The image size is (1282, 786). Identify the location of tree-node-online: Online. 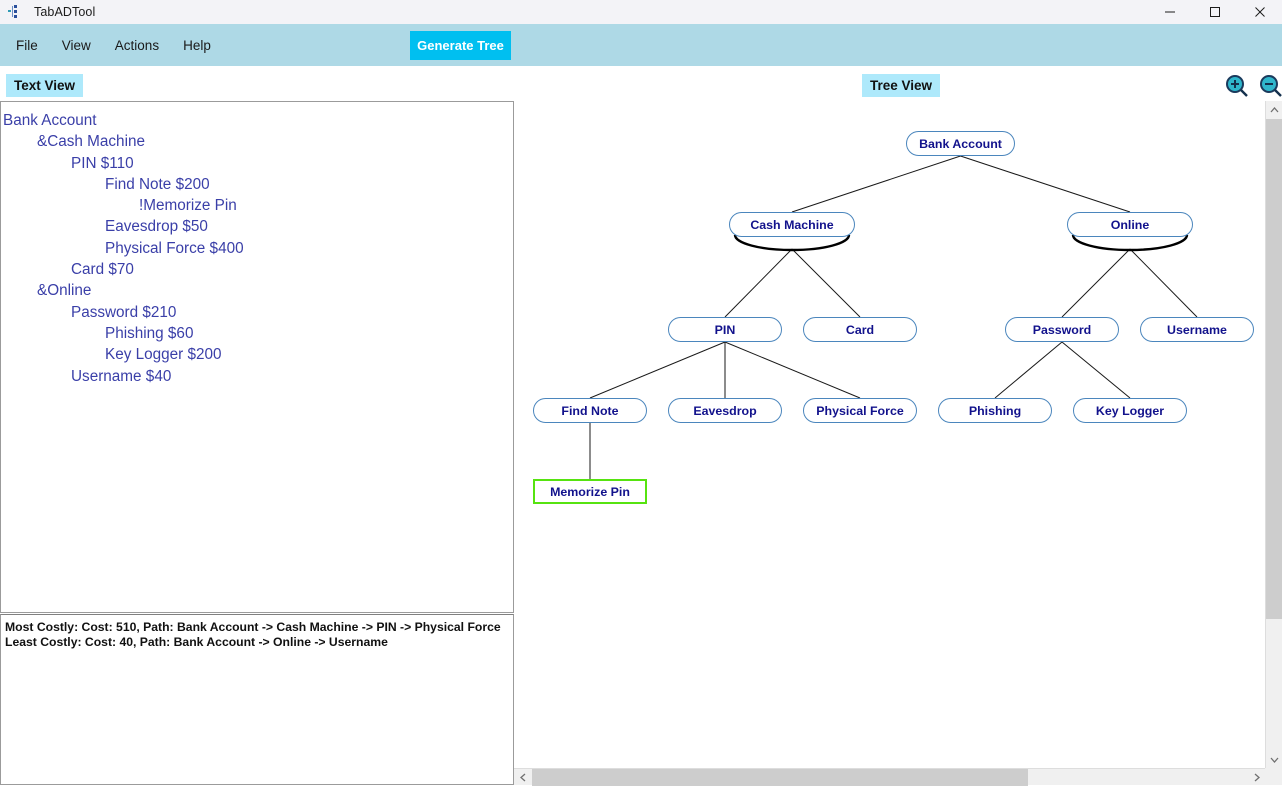
(1130, 224).